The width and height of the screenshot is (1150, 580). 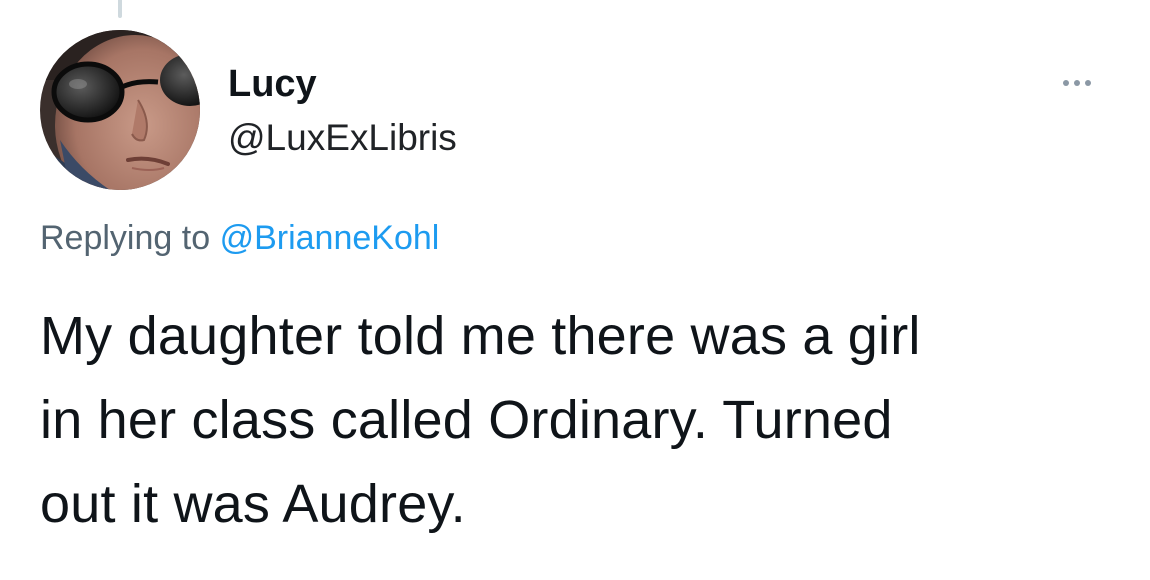 What do you see at coordinates (253, 504) in the screenshot?
I see `tweet-text-line: out it was Audrey.` at bounding box center [253, 504].